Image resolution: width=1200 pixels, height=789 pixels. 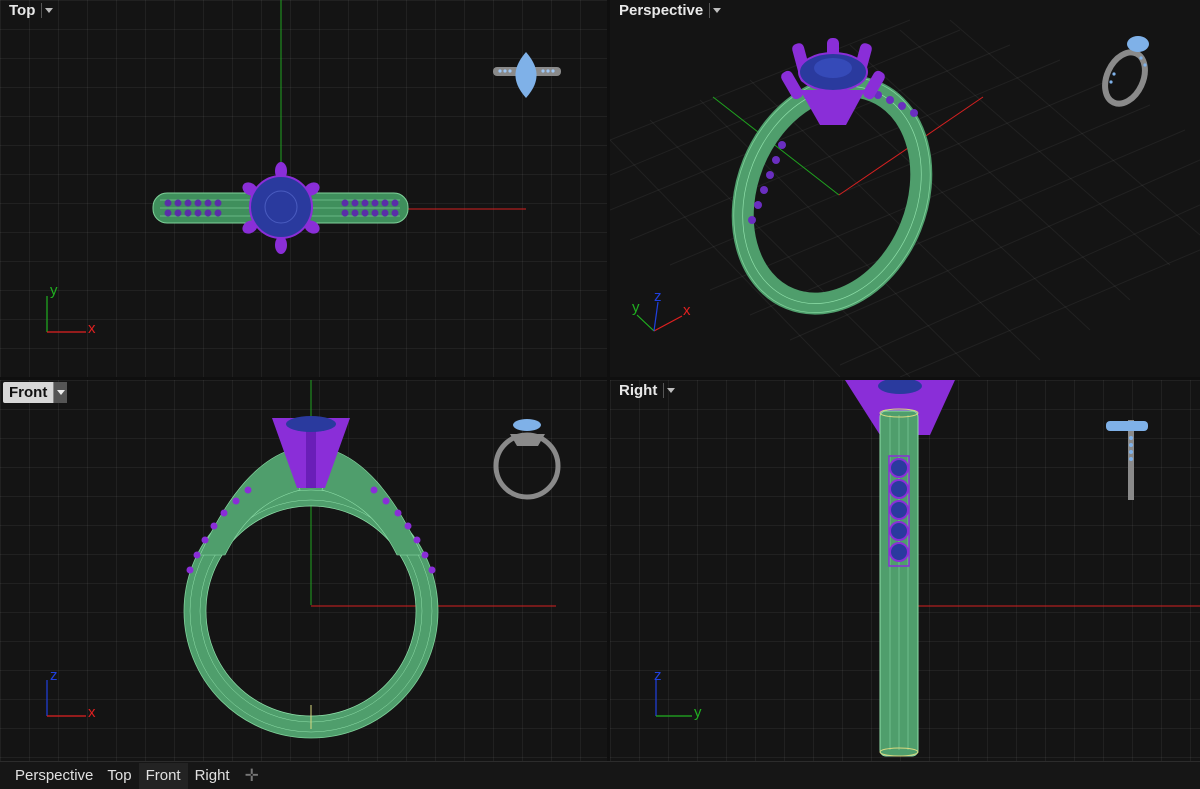 I want to click on axis-gizmo-top: y x, so click(x=71, y=309).